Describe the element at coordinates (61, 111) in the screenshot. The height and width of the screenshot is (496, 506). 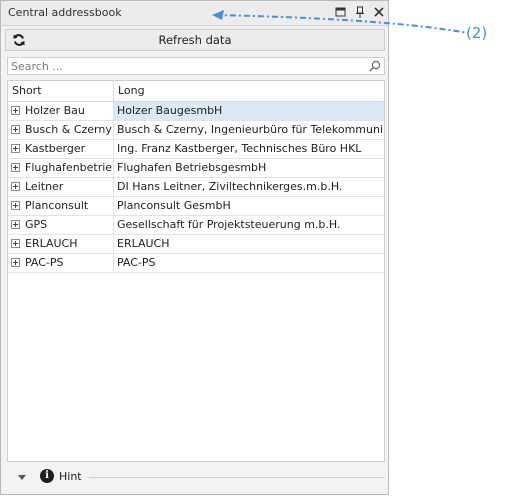
I see `cell-short: Holzer Bau` at that location.